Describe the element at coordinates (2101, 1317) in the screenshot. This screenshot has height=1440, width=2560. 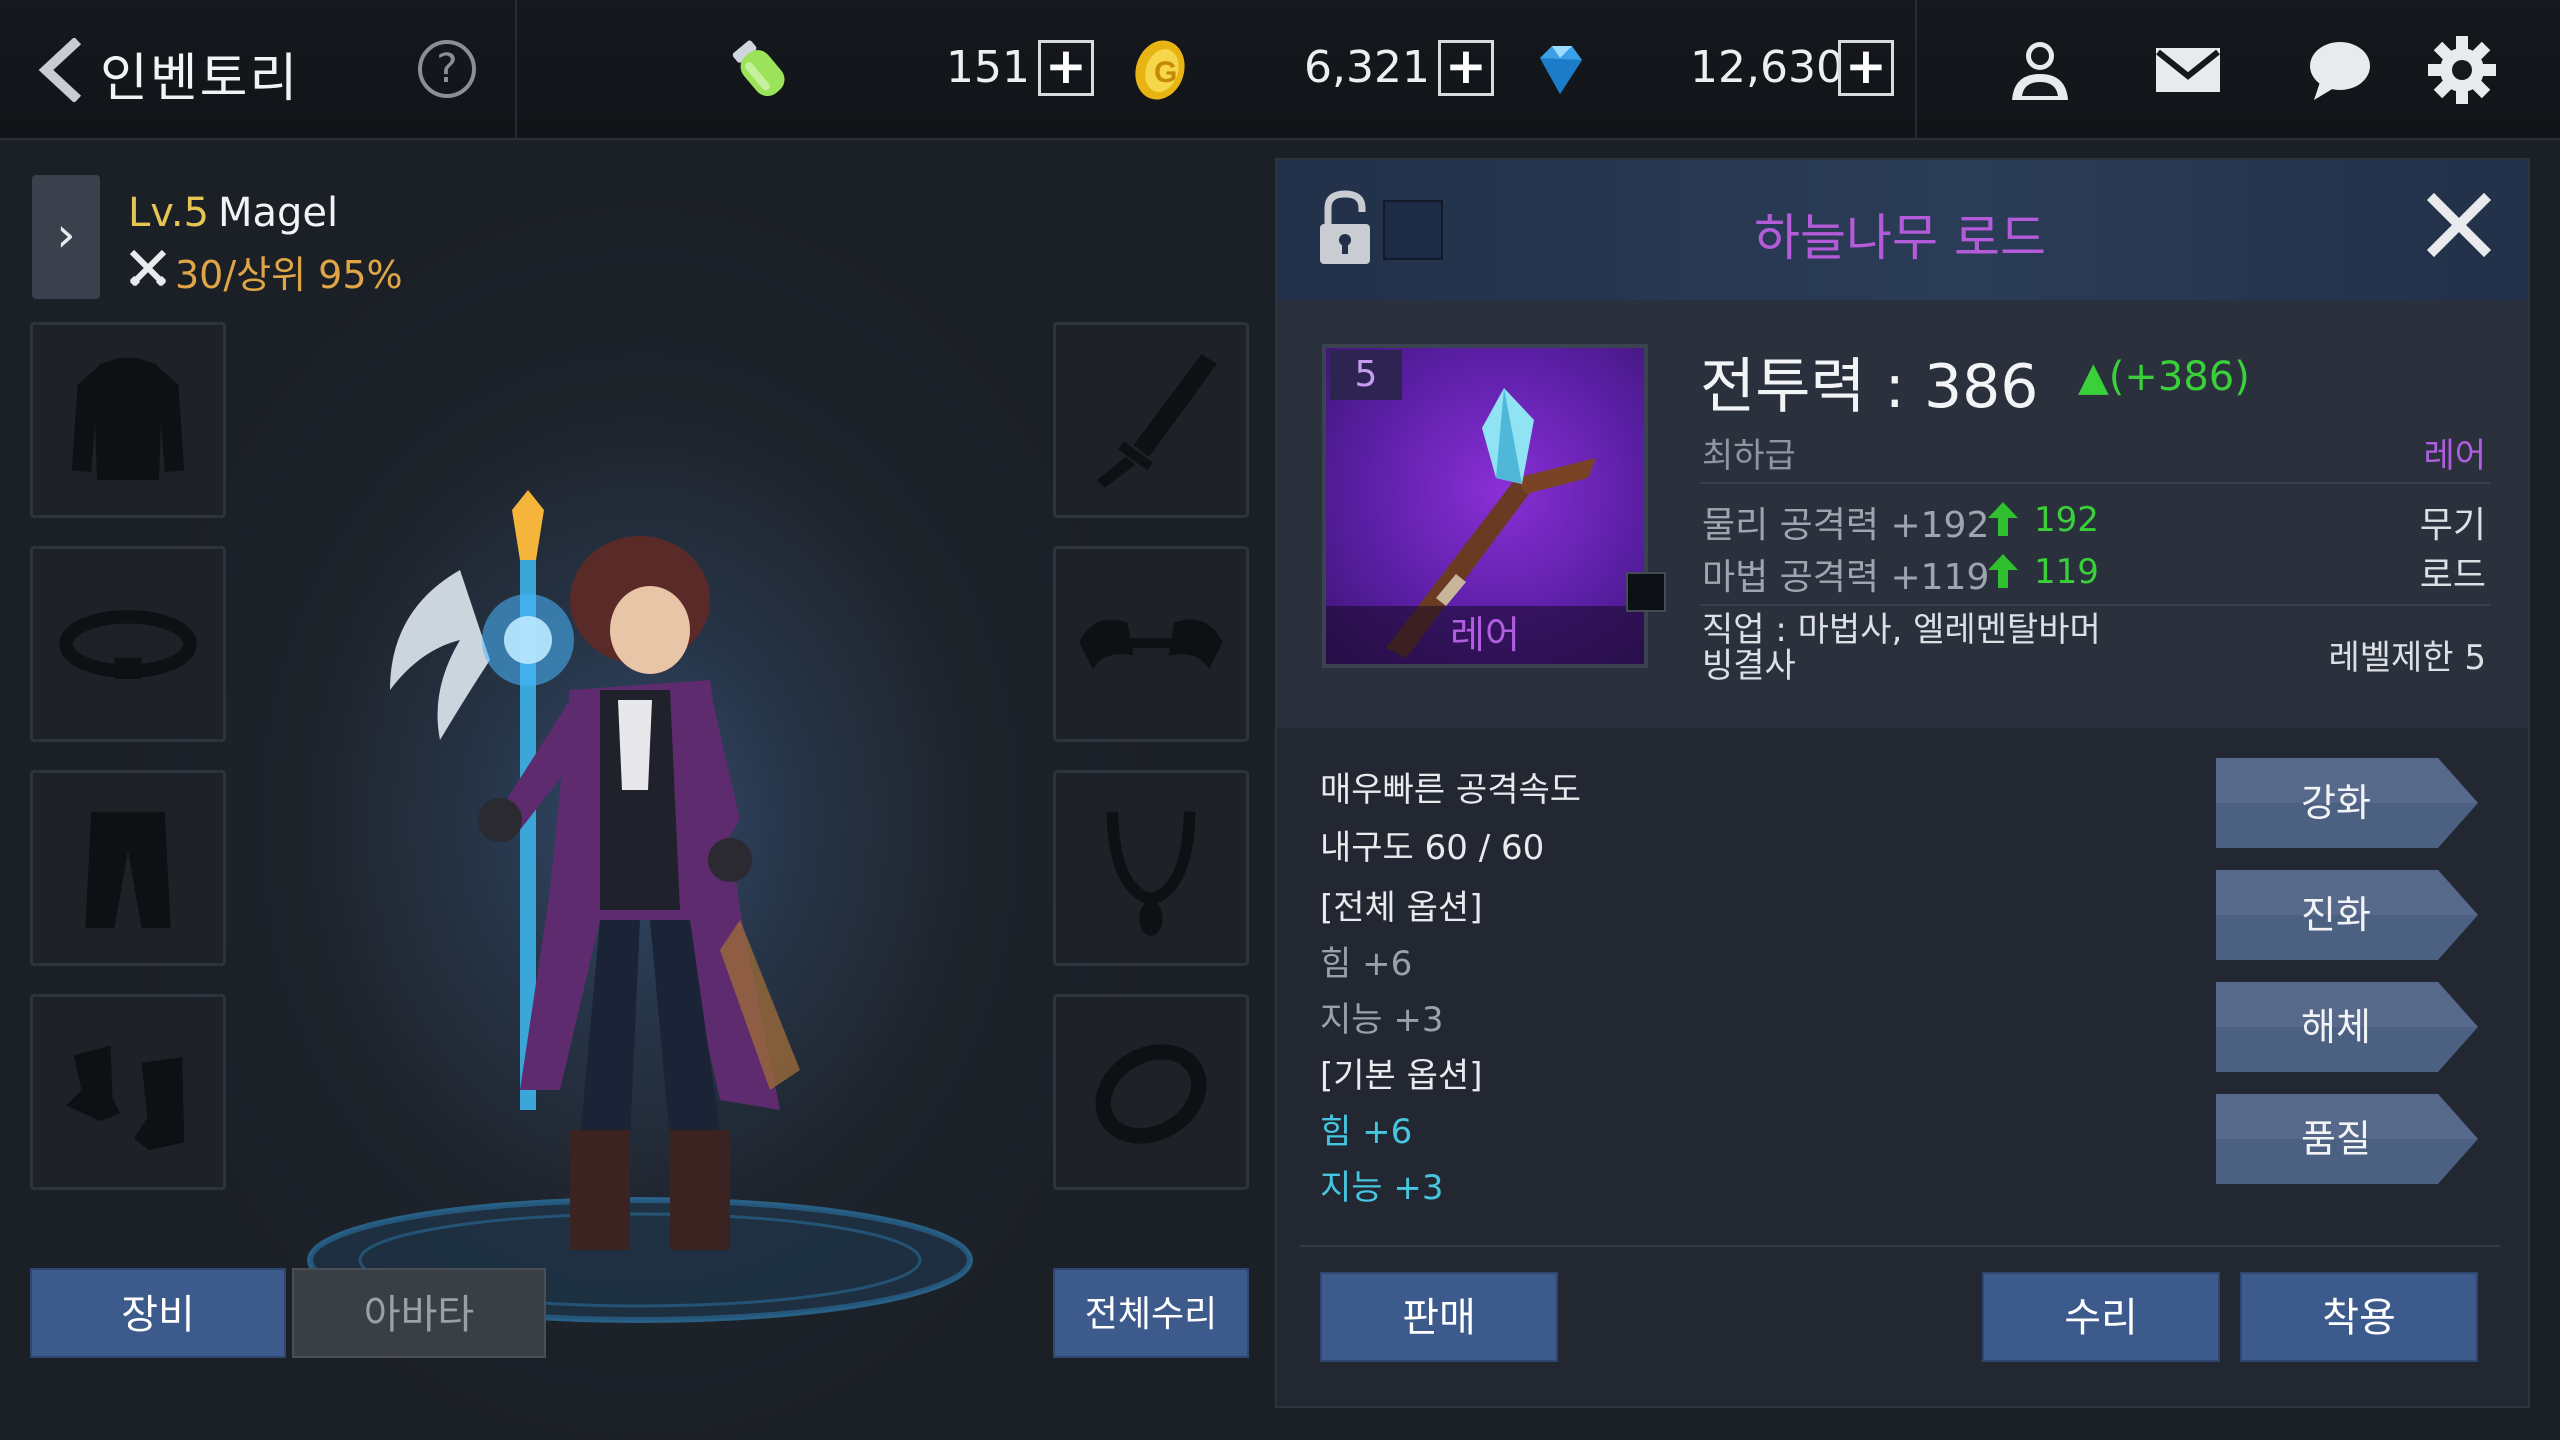
I see `repair-button: 수리` at that location.